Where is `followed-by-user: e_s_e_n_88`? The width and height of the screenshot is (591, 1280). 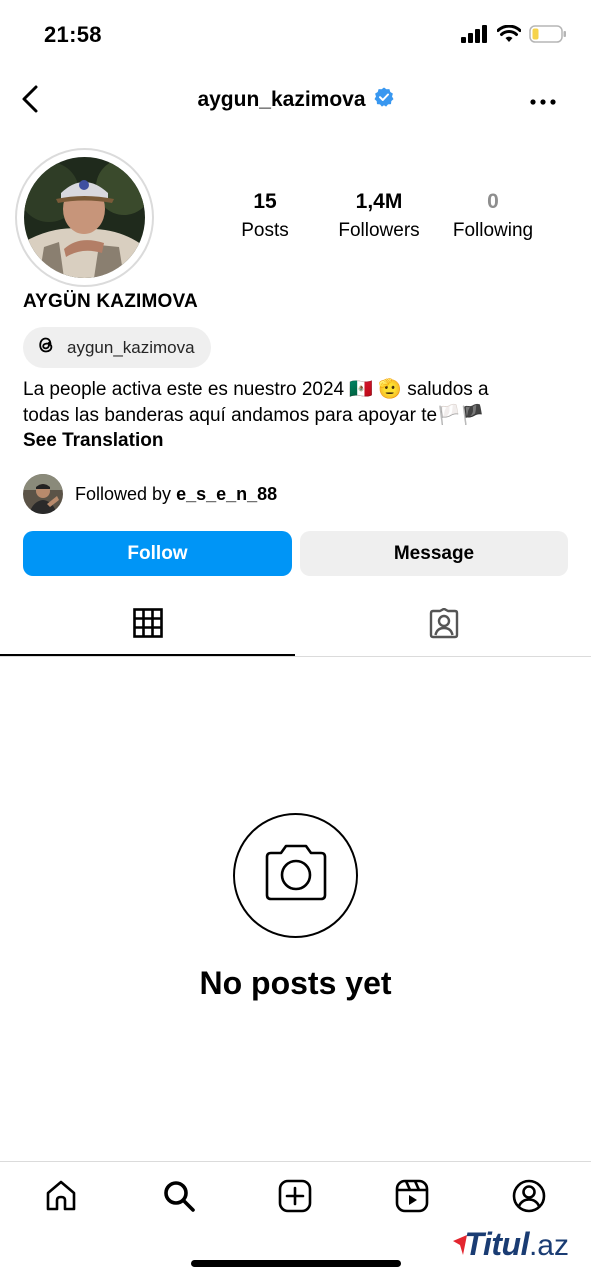 followed-by-user: e_s_e_n_88 is located at coordinates (226, 494).